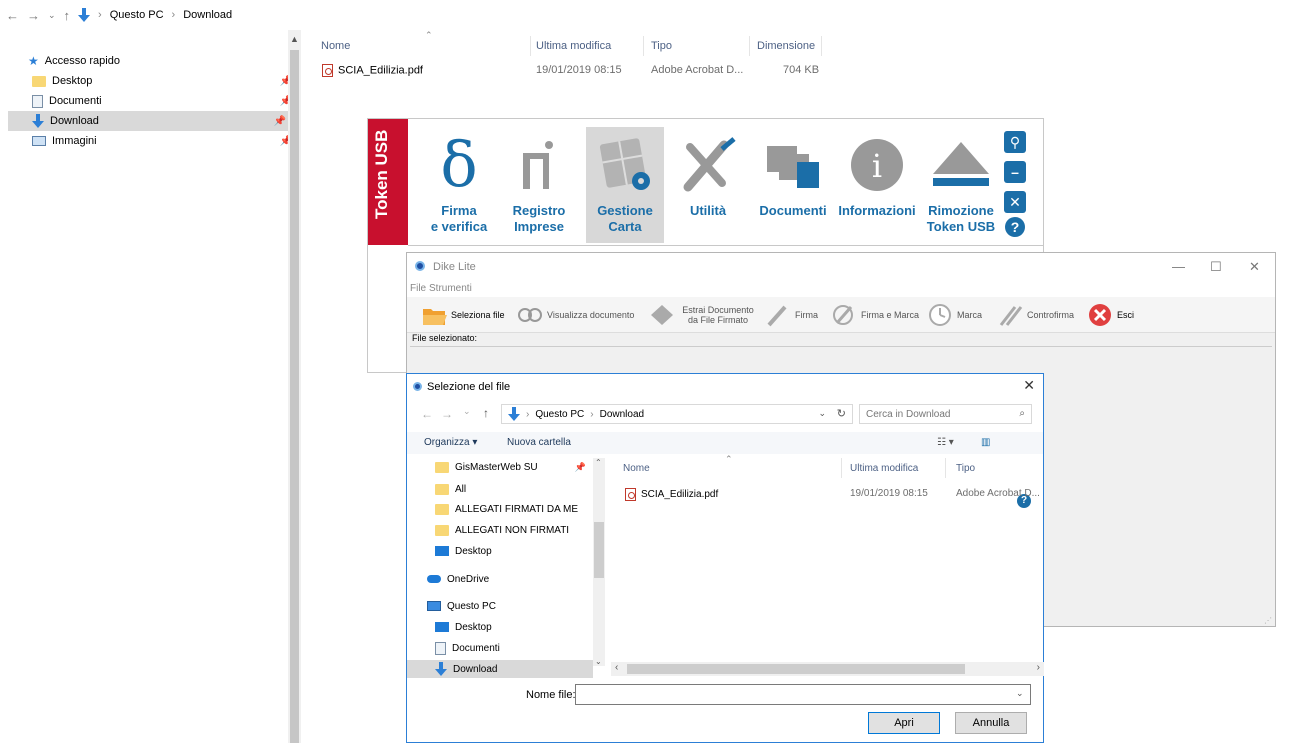 Image resolution: width=1293 pixels, height=743 pixels. Describe the element at coordinates (1035, 315) in the screenshot. I see `controfirma-button: Controfirma` at that location.